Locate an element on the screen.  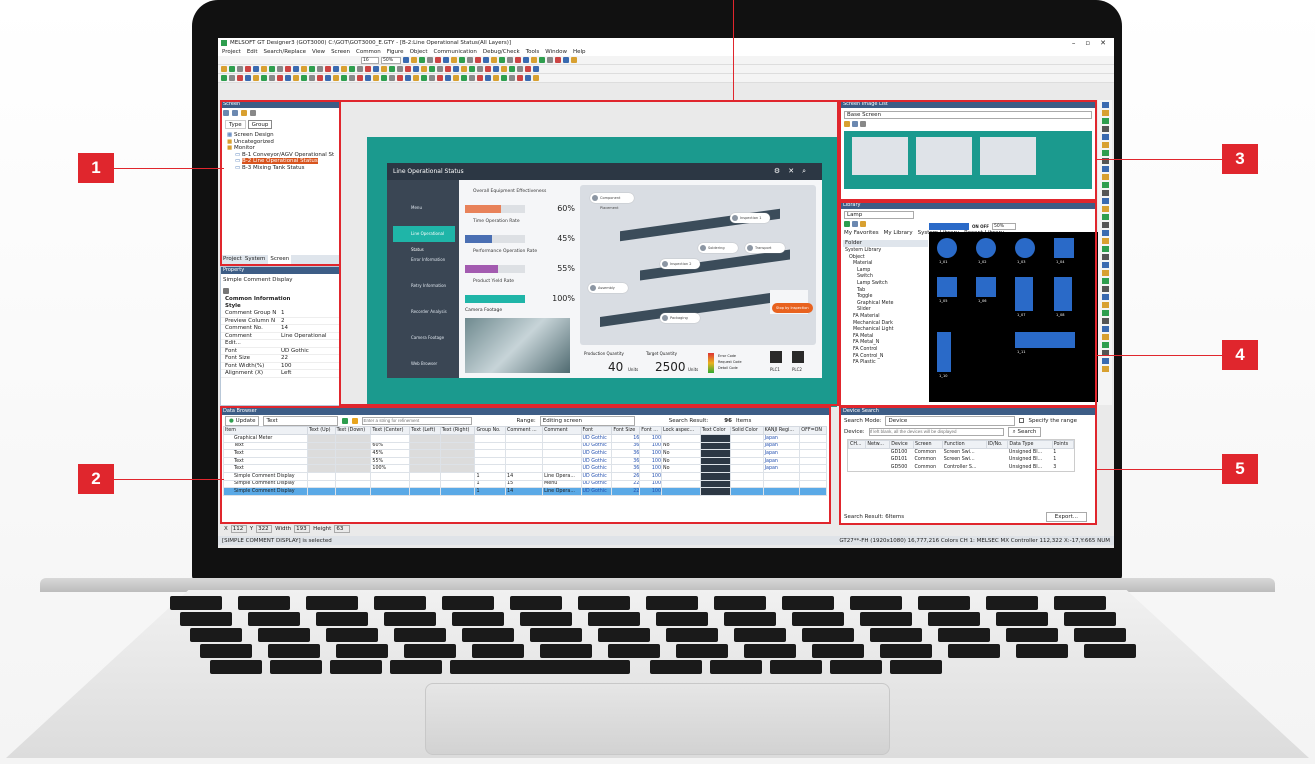
section-common-information: Common Information is located at coordinates (280, 299).